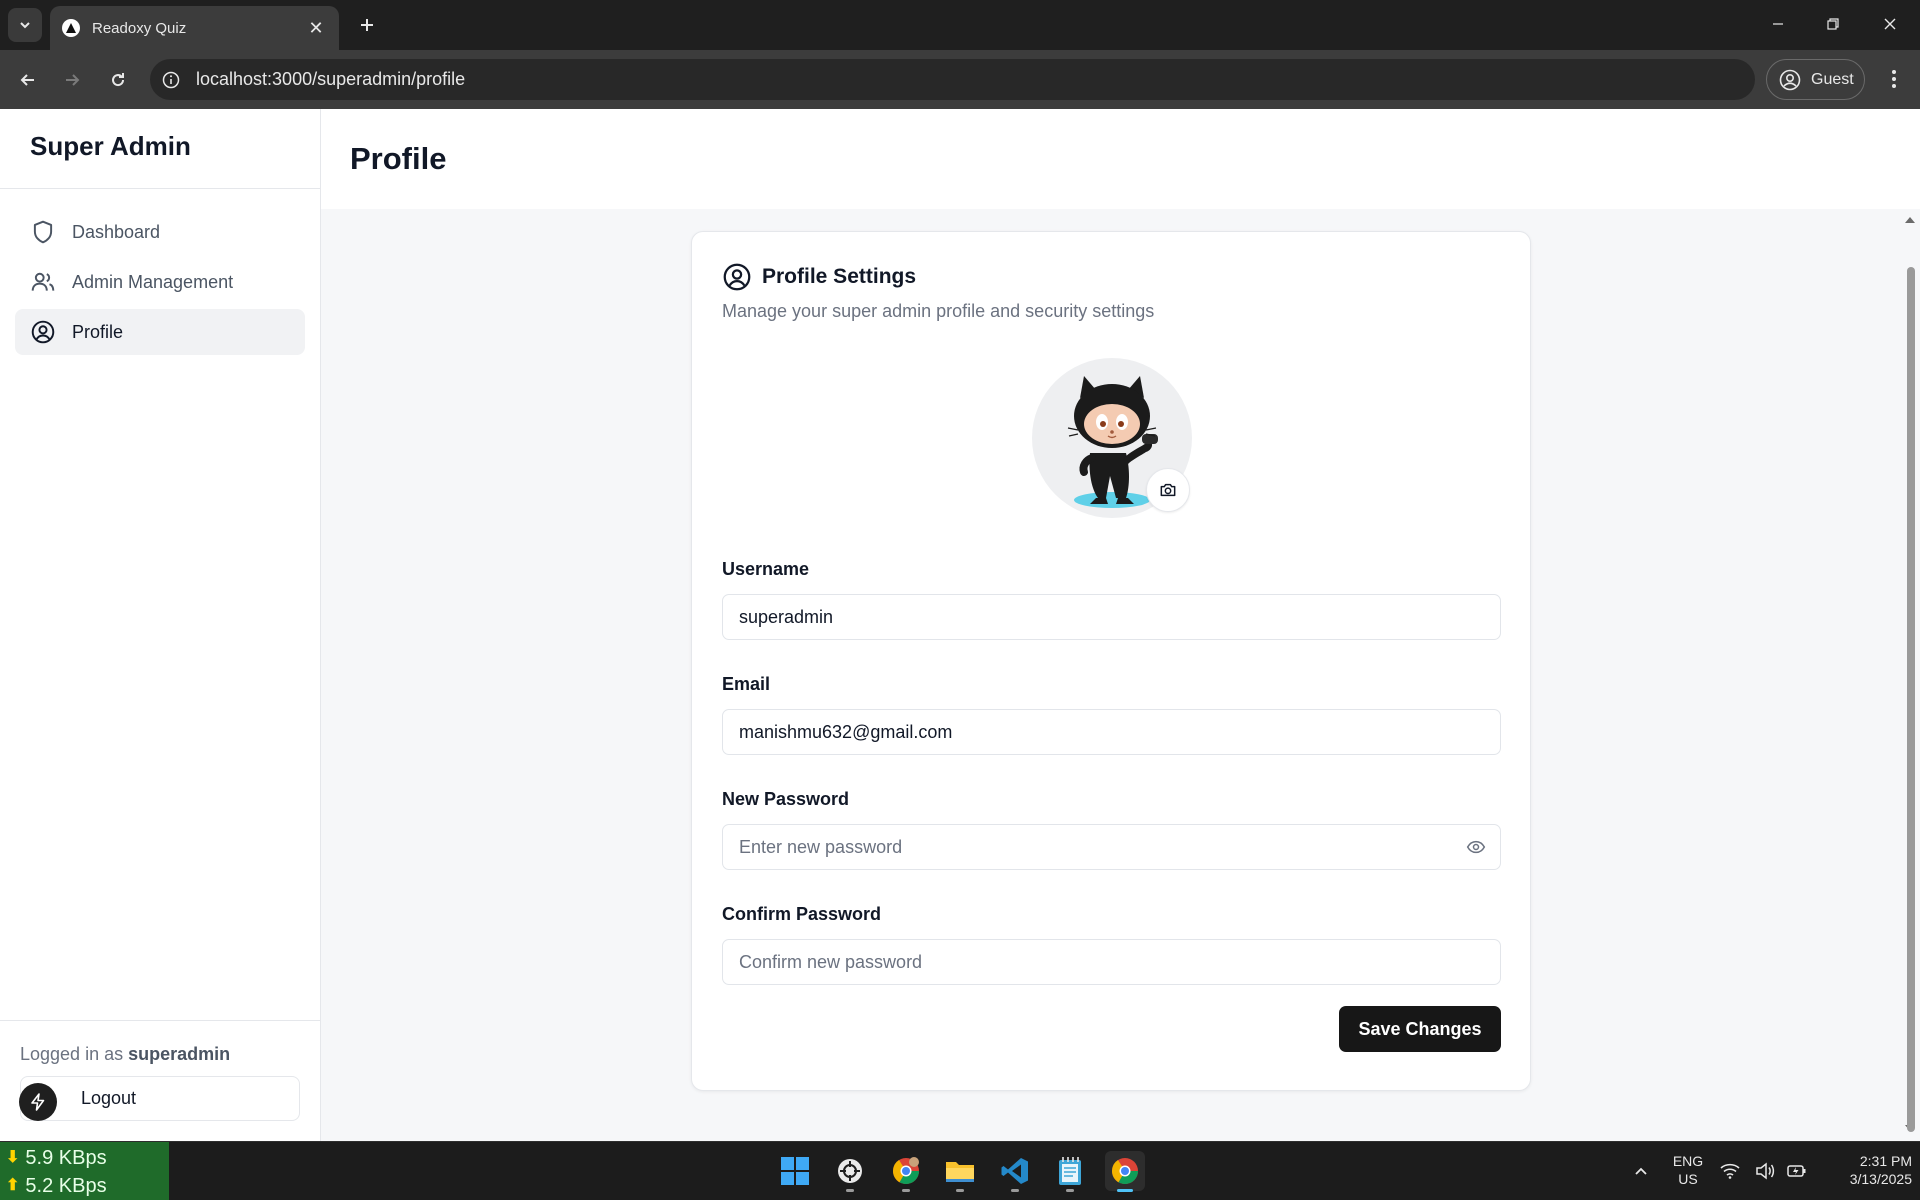  What do you see at coordinates (846, 731) in the screenshot?
I see `email-value: manishmu632@gmail.com` at bounding box center [846, 731].